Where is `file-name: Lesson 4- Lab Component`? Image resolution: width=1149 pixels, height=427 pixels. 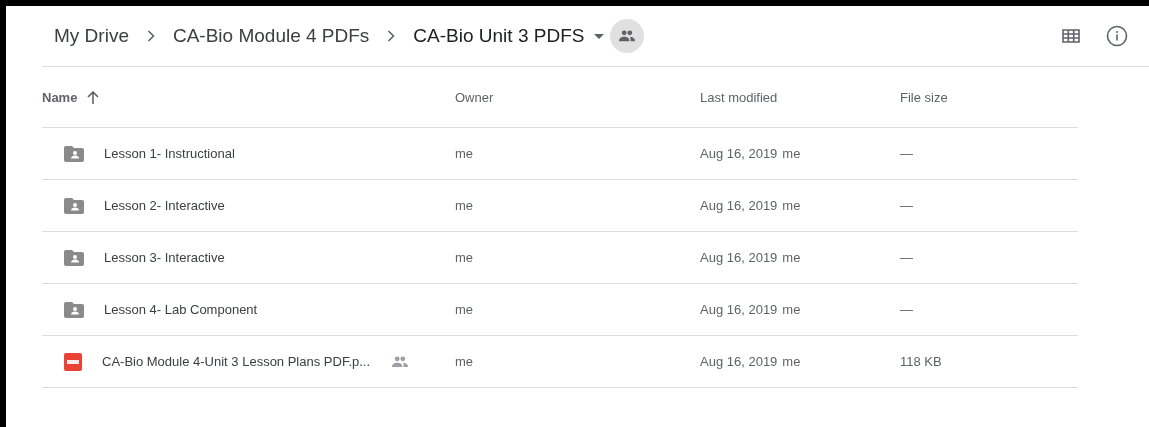
file-name: Lesson 4- Lab Component is located at coordinates (181, 309).